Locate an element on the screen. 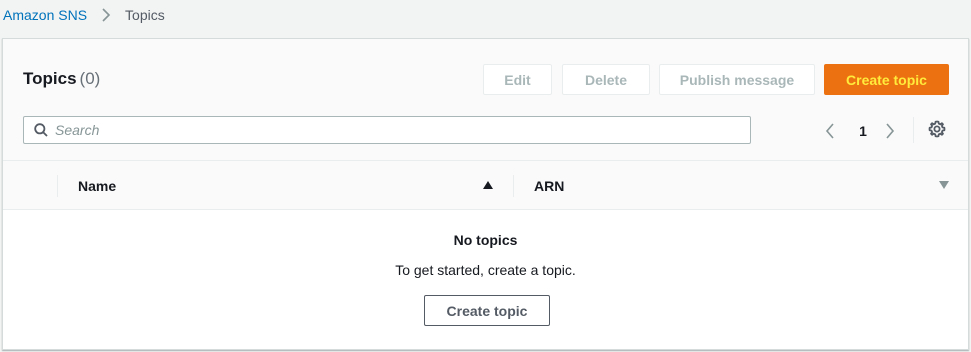 The image size is (971, 352). topic-count: (0) is located at coordinates (90, 78).